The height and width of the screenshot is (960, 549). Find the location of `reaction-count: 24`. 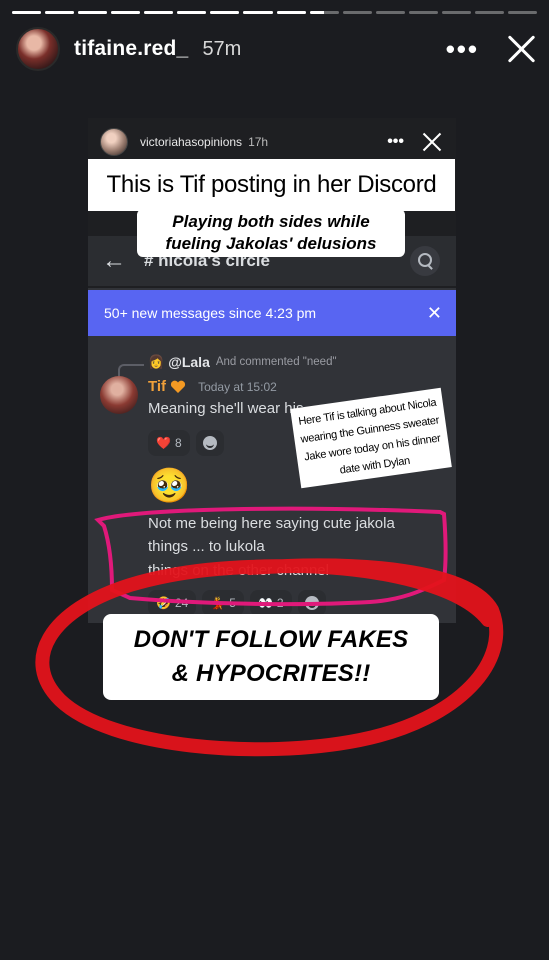

reaction-count: 24 is located at coordinates (181, 603).